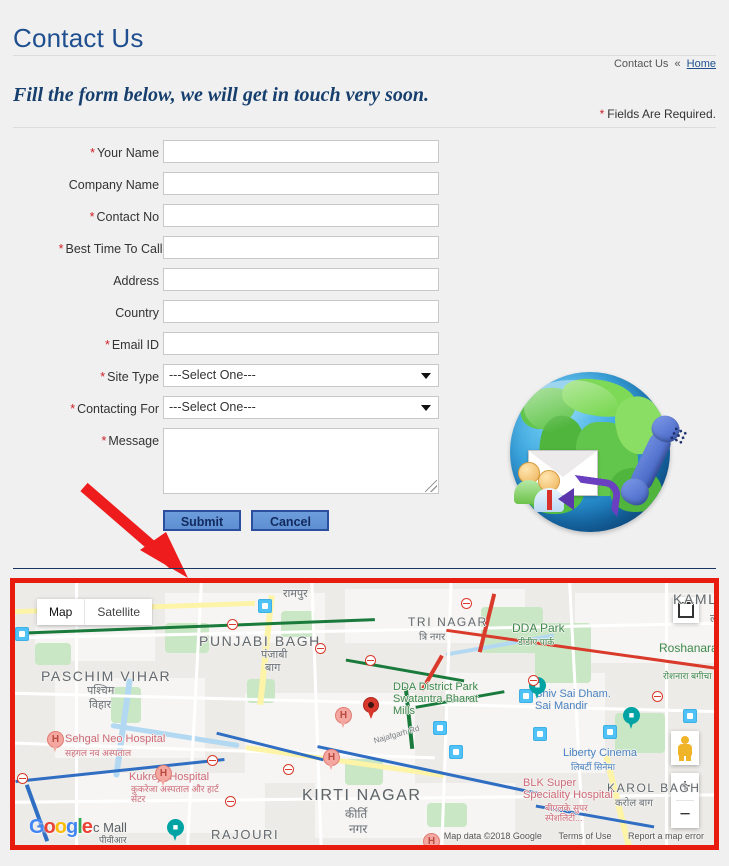 This screenshot has width=729, height=866. What do you see at coordinates (301, 407) in the screenshot?
I see `select-contacting-for: ---Select One---` at bounding box center [301, 407].